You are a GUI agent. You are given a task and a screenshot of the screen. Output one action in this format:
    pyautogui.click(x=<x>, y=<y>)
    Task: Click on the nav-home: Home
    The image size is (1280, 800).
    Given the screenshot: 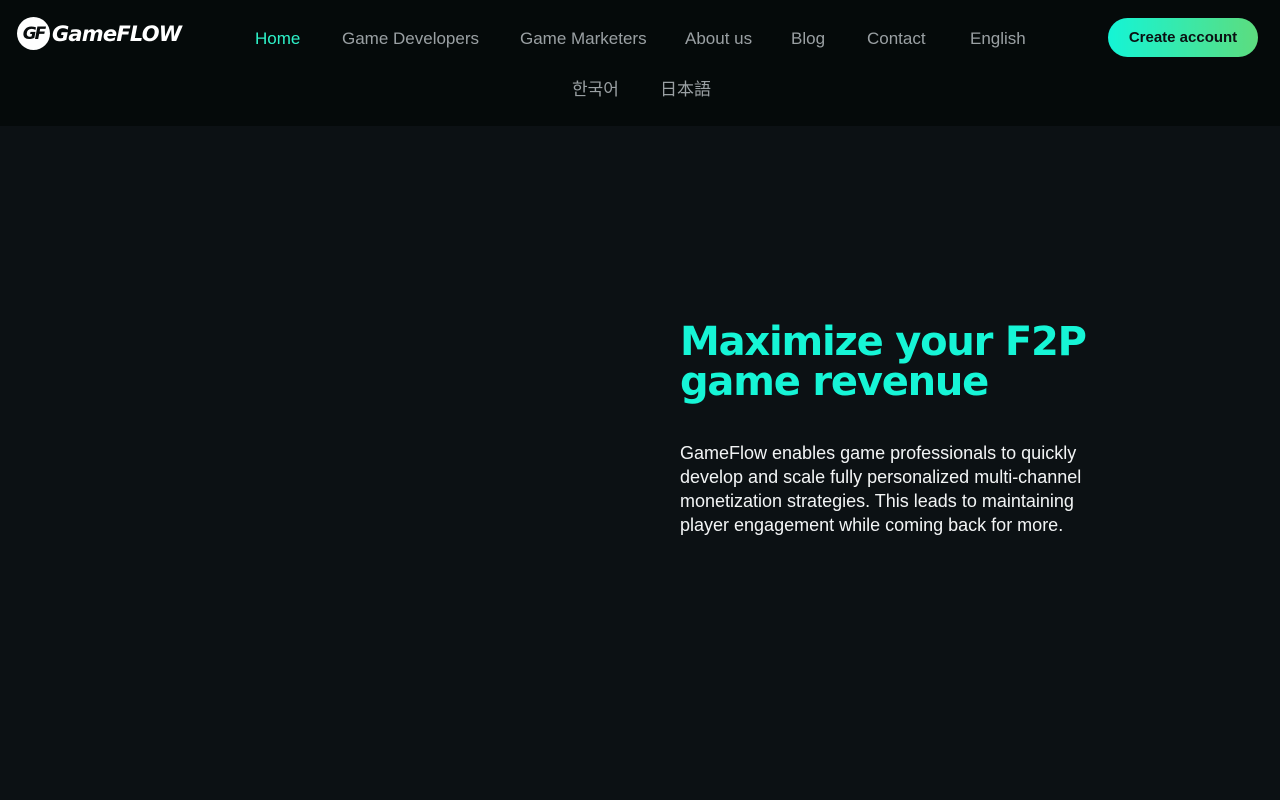 What is the action you would take?
    pyautogui.click(x=277, y=39)
    